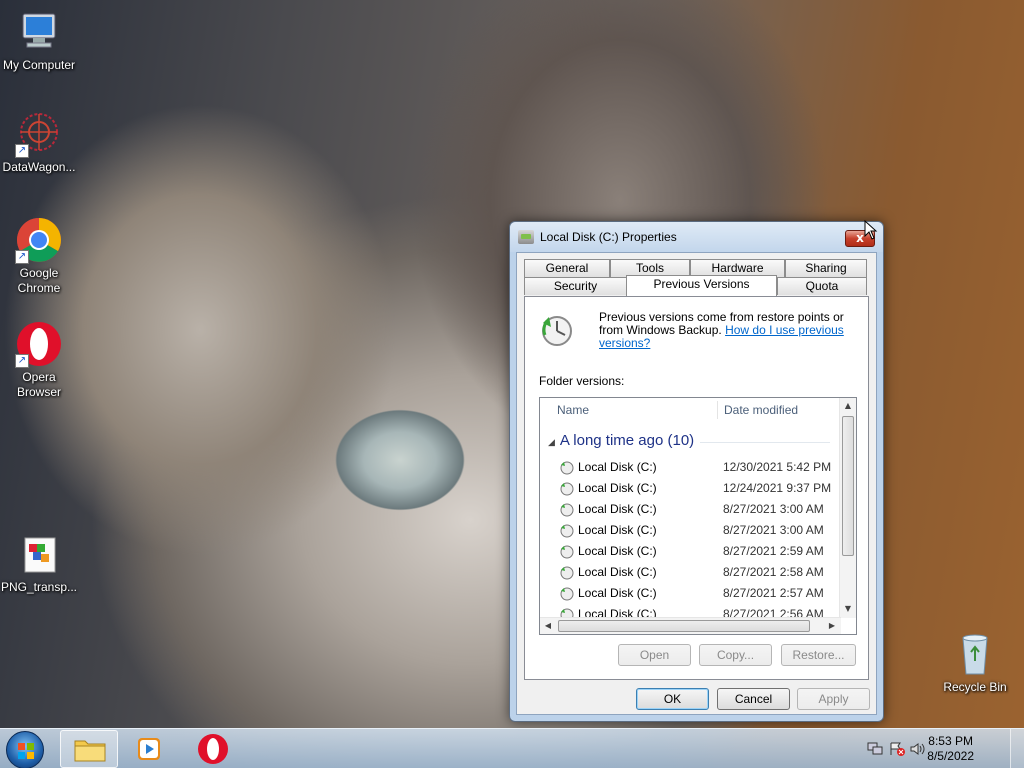 This screenshot has width=1024, height=768. Describe the element at coordinates (700, 551) in the screenshot. I see `list-item: Local Disk (C:) 8/27/2021 2:59 AM` at that location.